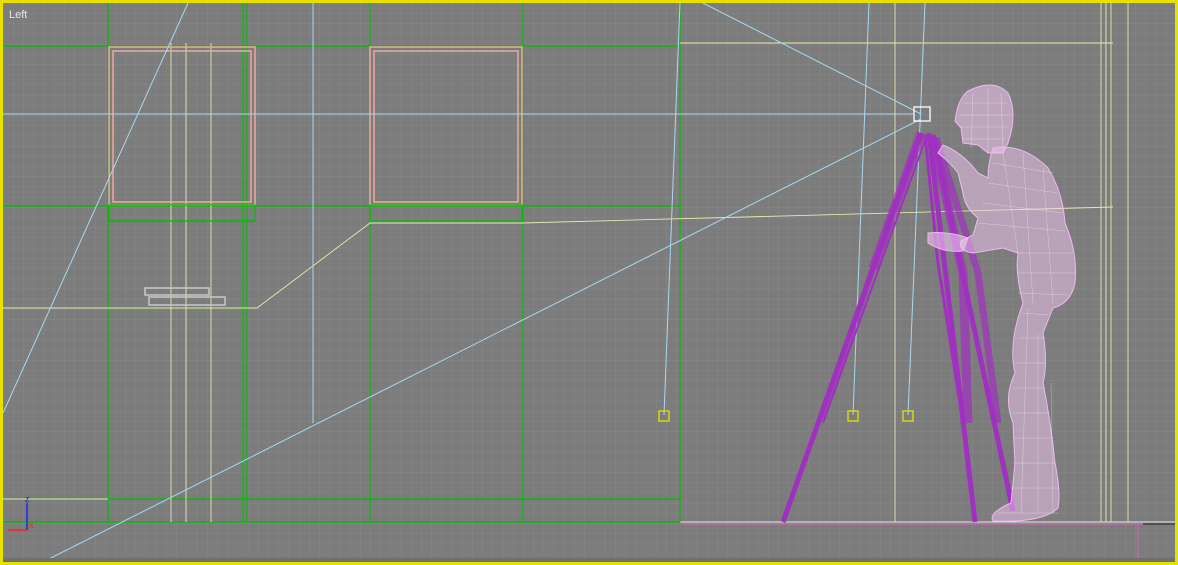 This screenshot has width=1178, height=565. I want to click on axis-x-label: x, so click(31, 525).